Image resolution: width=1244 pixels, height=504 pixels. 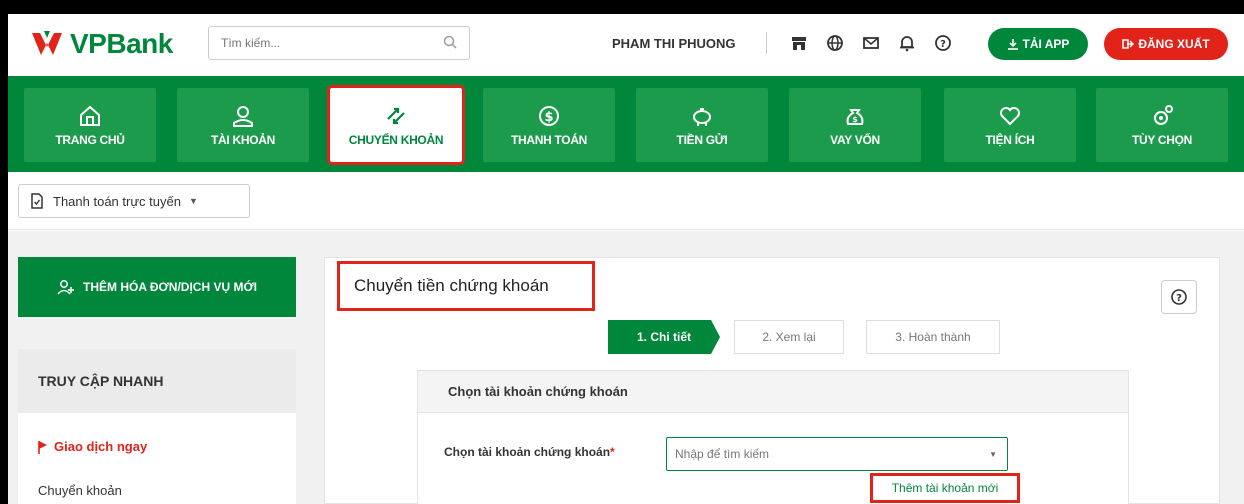 I want to click on add-new-account-link: Thêm tài khoản mới, so click(x=945, y=488).